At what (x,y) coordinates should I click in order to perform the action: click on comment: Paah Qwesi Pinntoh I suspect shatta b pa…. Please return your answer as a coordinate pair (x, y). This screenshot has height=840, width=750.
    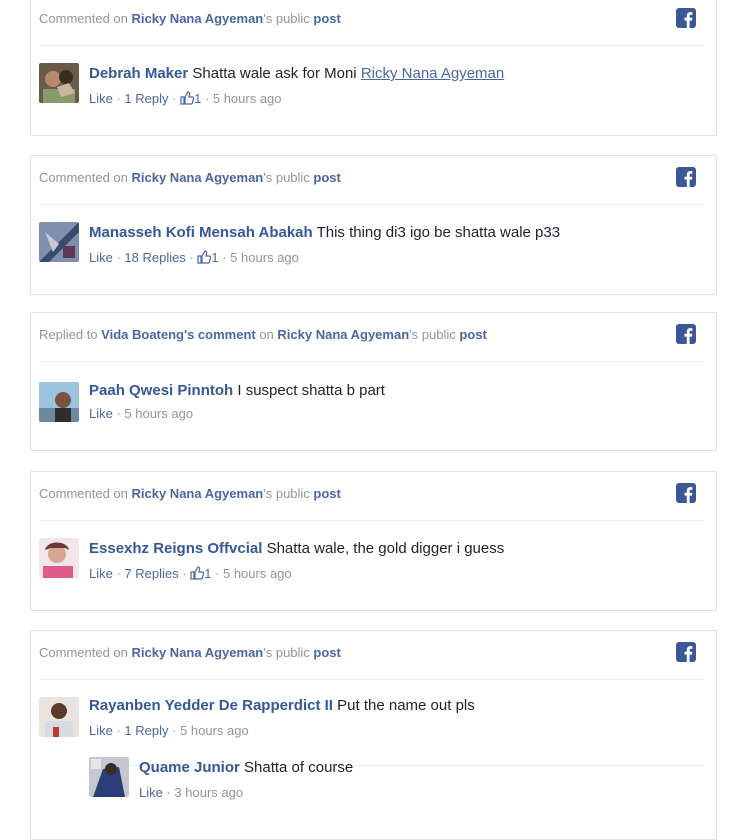
    Looking at the image, I should click on (377, 412).